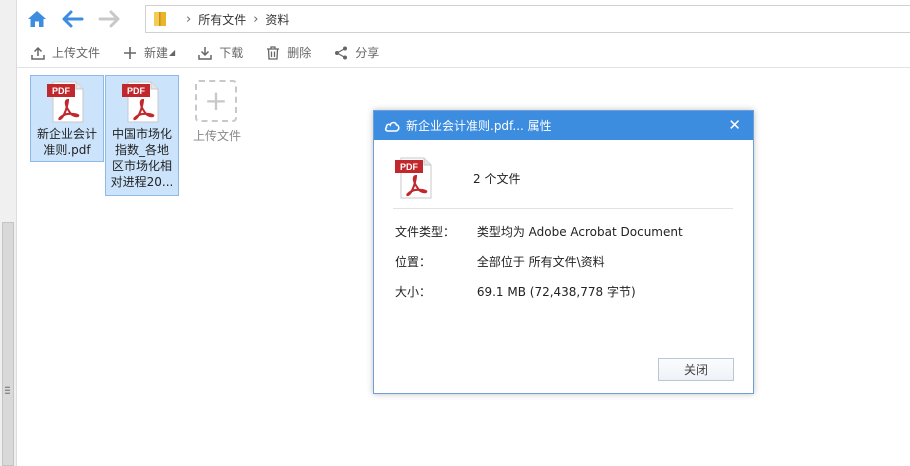  I want to click on home-icon, so click(37, 19).